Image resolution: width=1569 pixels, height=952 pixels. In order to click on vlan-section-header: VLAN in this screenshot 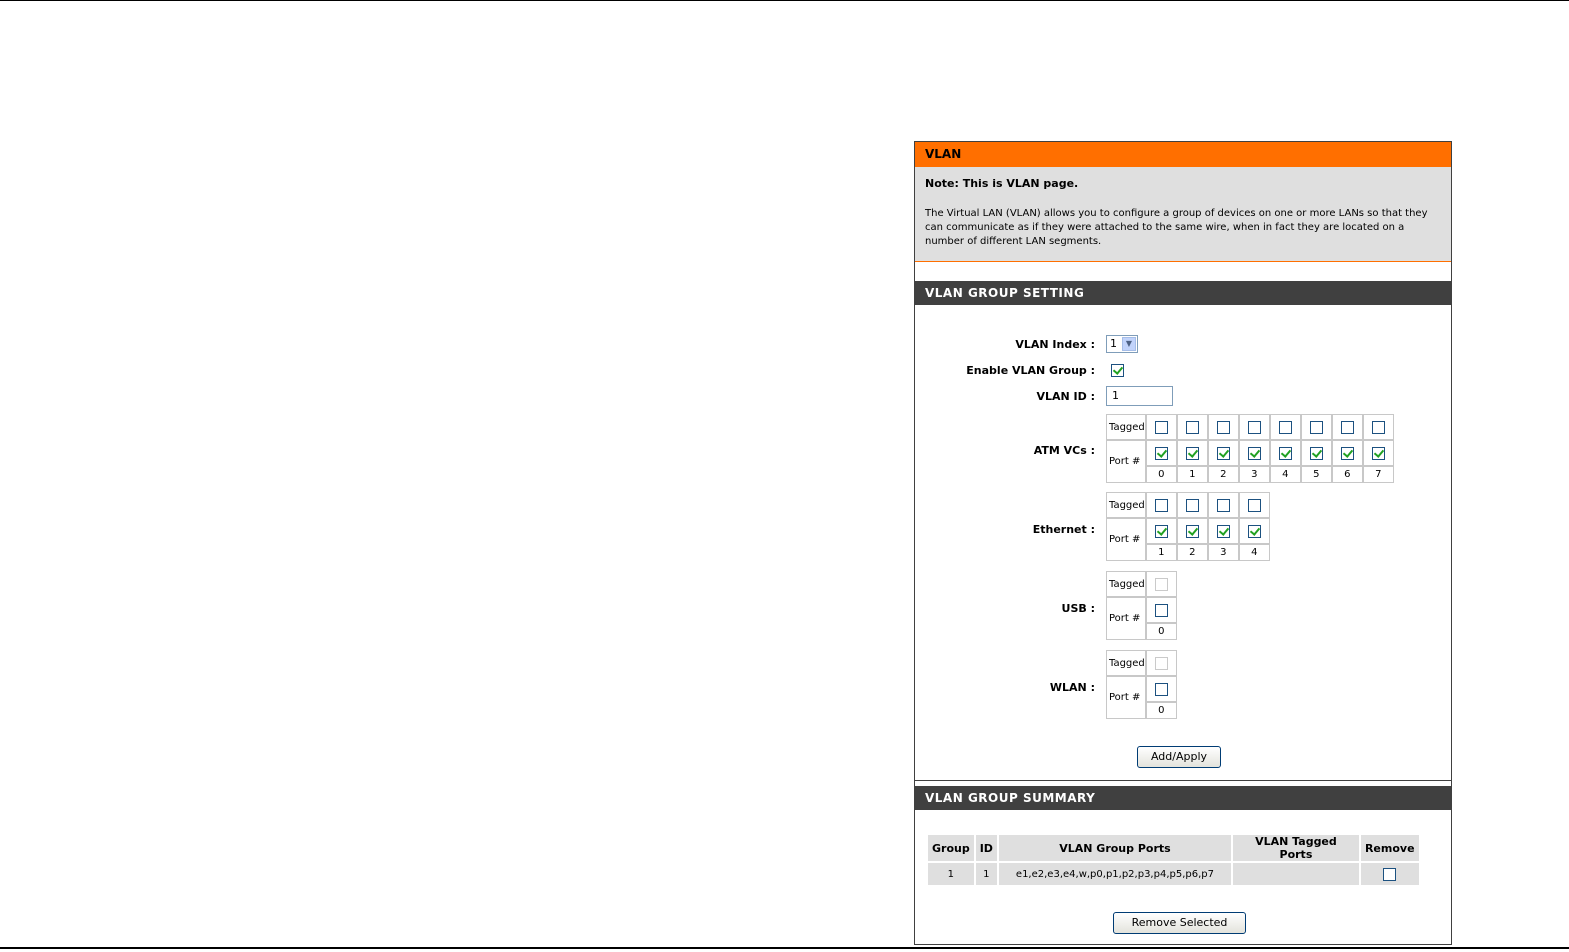, I will do `click(1183, 154)`.